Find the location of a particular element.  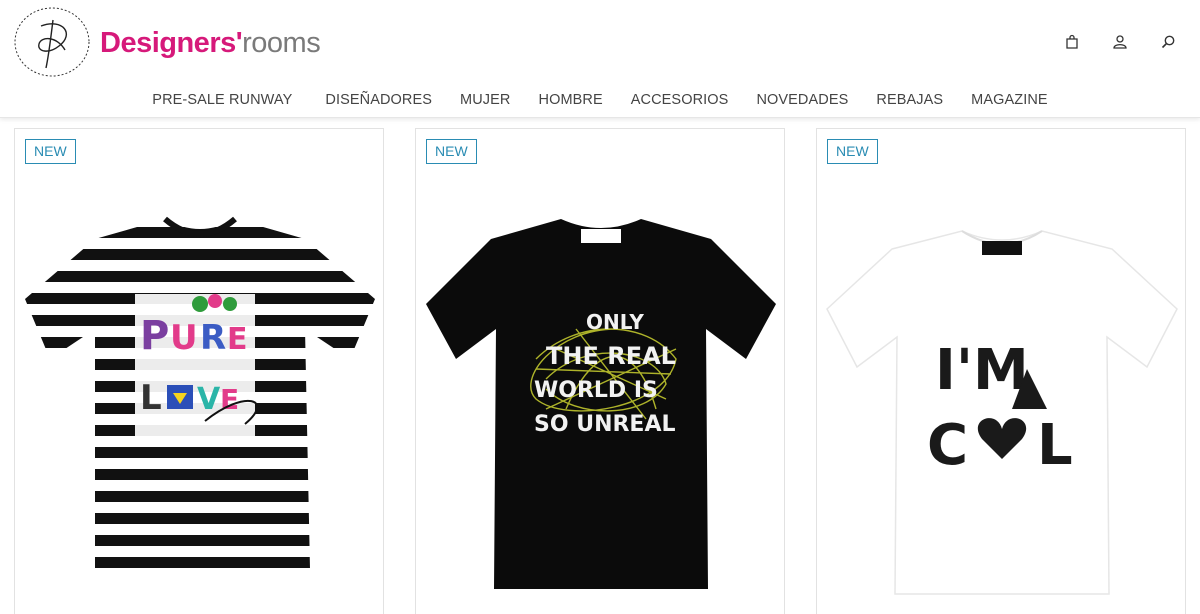

svg-text: I'M is located at coordinates (982, 370).